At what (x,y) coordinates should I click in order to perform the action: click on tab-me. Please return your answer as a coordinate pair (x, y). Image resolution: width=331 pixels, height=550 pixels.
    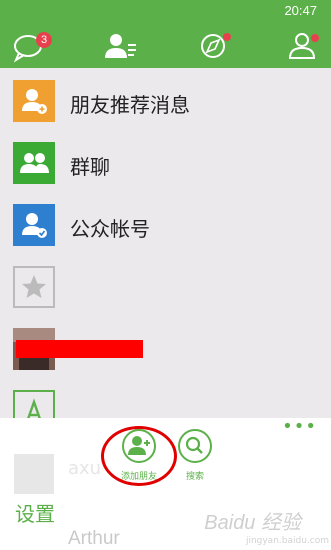
    Looking at the image, I should click on (307, 46).